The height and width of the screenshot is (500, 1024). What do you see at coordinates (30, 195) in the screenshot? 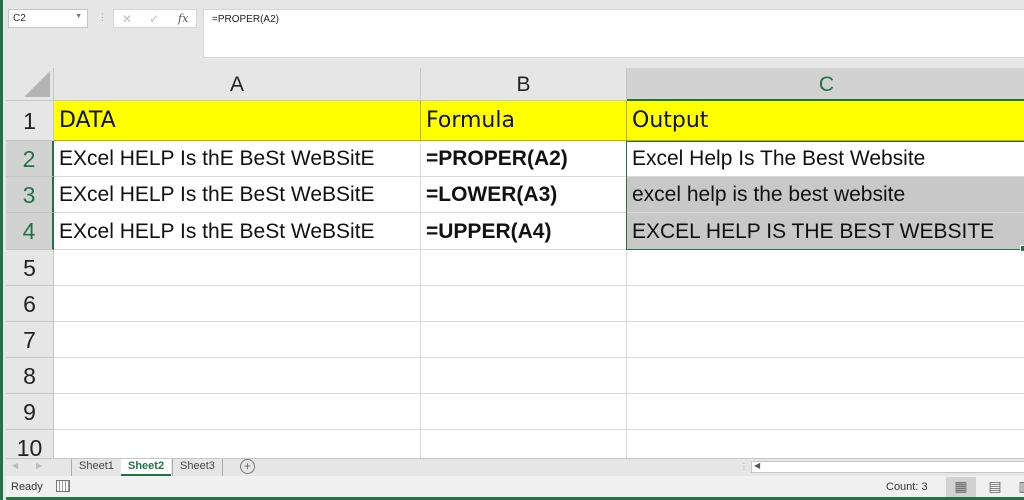
I see `row-header-3: 3` at bounding box center [30, 195].